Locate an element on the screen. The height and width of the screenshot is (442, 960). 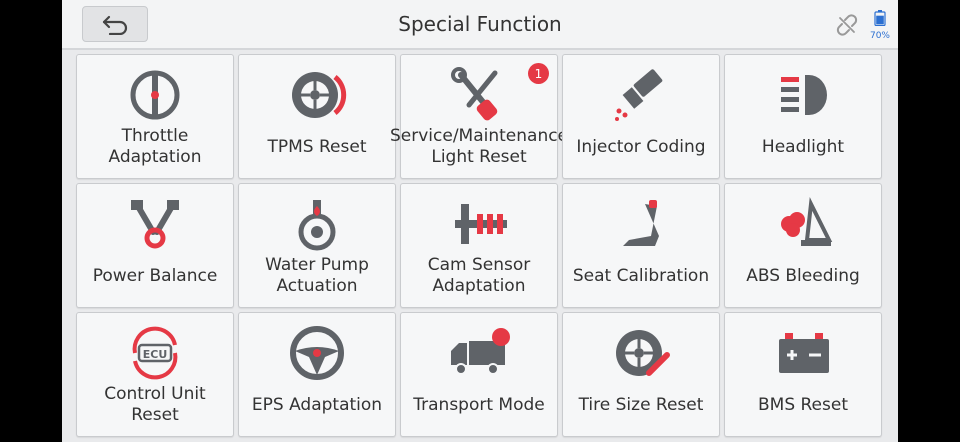
battery-level-icon is located at coordinates (880, 18).